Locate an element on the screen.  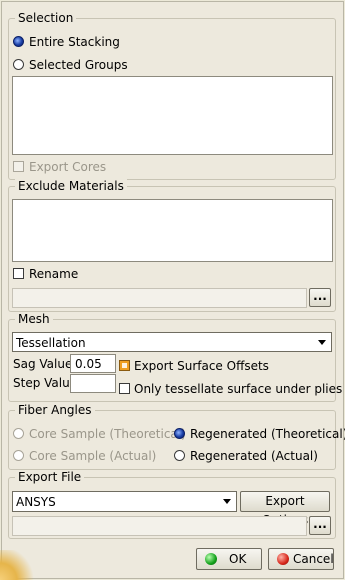
mesh-method-value: Tessellation is located at coordinates (51, 343).